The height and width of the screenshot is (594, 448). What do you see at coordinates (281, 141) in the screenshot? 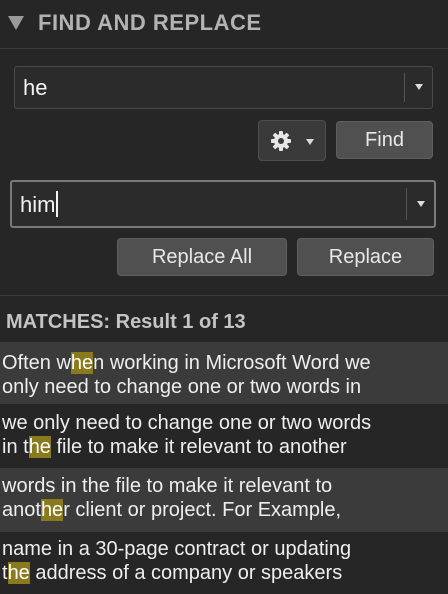
I see `gear-icon` at bounding box center [281, 141].